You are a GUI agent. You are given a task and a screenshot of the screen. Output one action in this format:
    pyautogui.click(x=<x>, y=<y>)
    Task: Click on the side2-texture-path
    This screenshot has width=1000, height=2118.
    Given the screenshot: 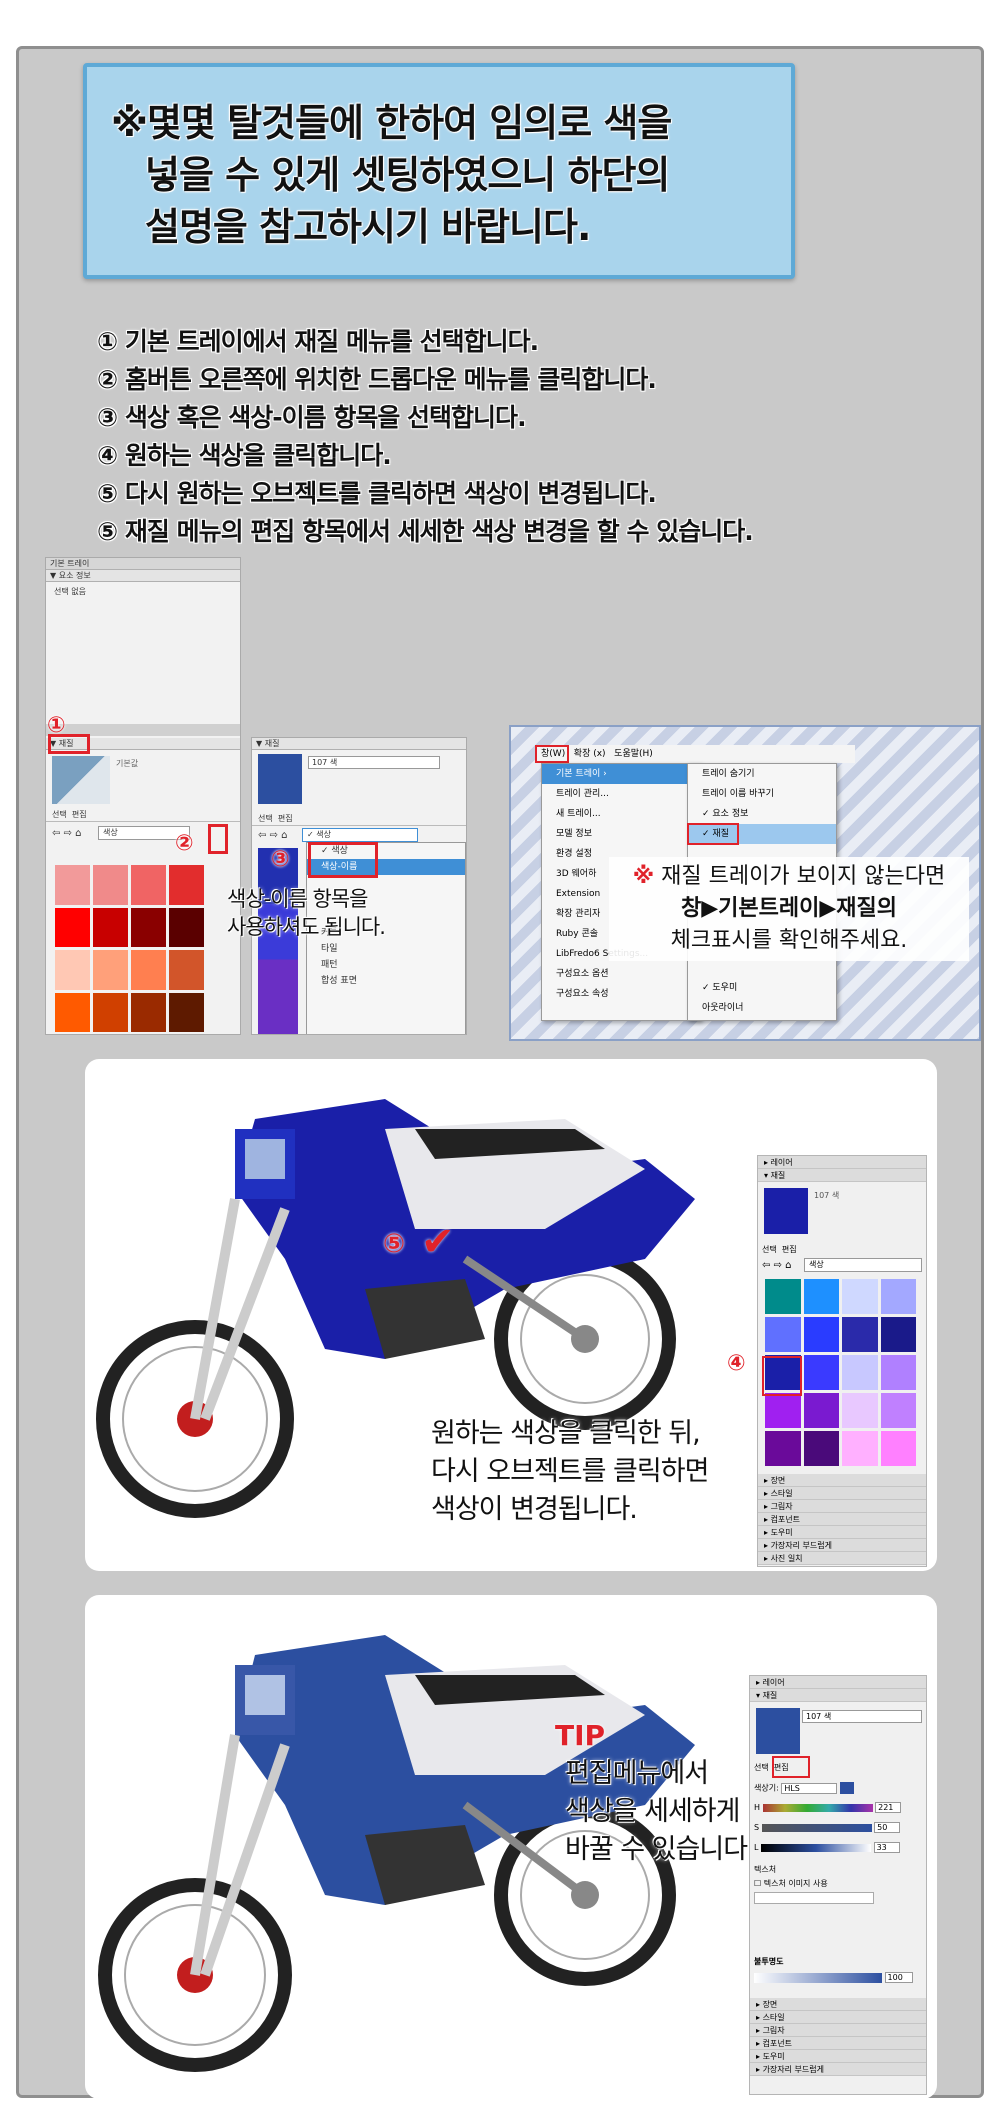 What is the action you would take?
    pyautogui.click(x=814, y=1898)
    